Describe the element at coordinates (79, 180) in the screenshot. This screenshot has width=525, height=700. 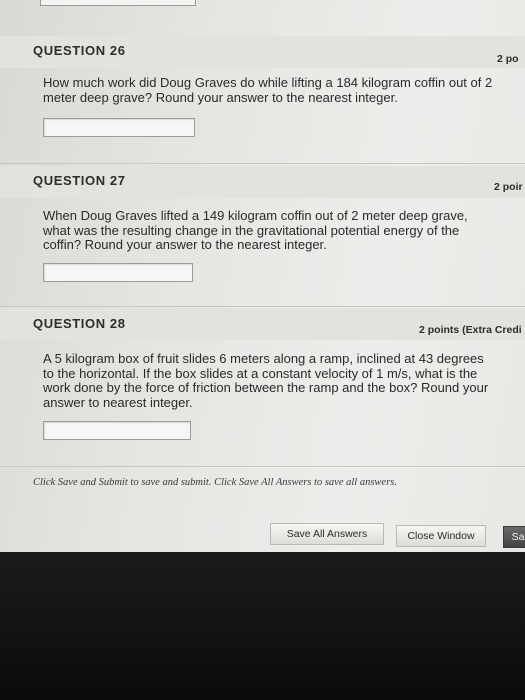
I see `question-27-title: QUESTION 27` at that location.